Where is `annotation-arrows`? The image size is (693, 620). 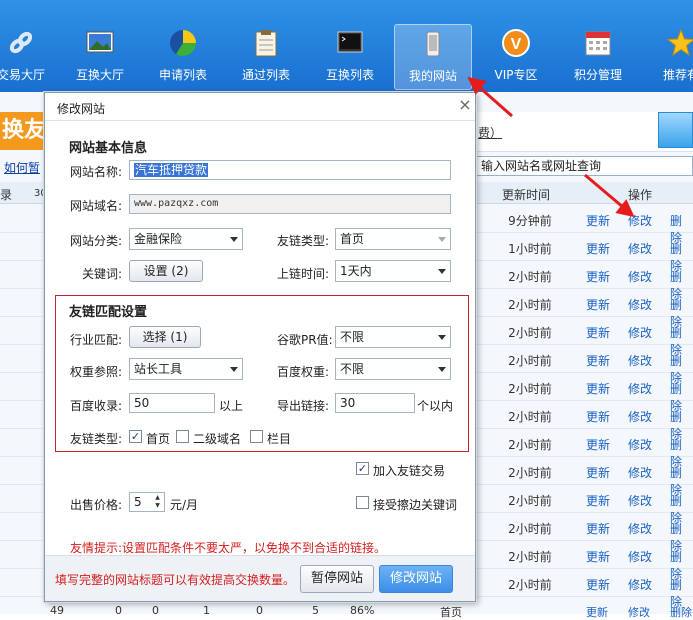
annotation-arrows is located at coordinates (551, 147).